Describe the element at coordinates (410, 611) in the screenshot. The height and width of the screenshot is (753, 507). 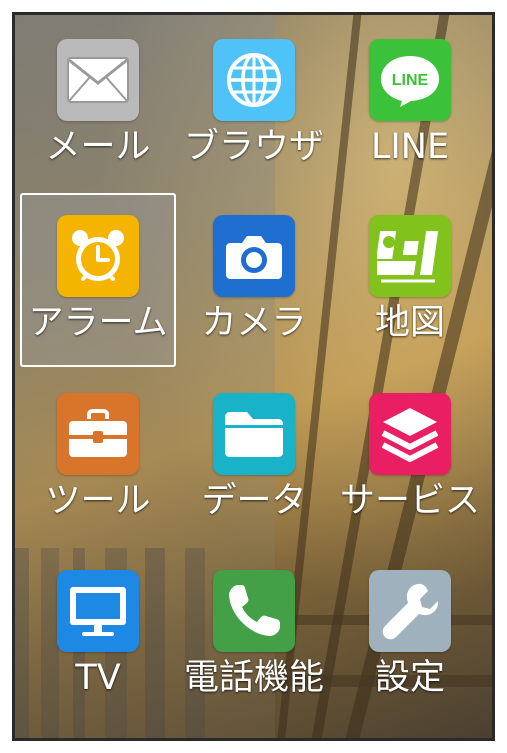
I see `wrench-icon` at that location.